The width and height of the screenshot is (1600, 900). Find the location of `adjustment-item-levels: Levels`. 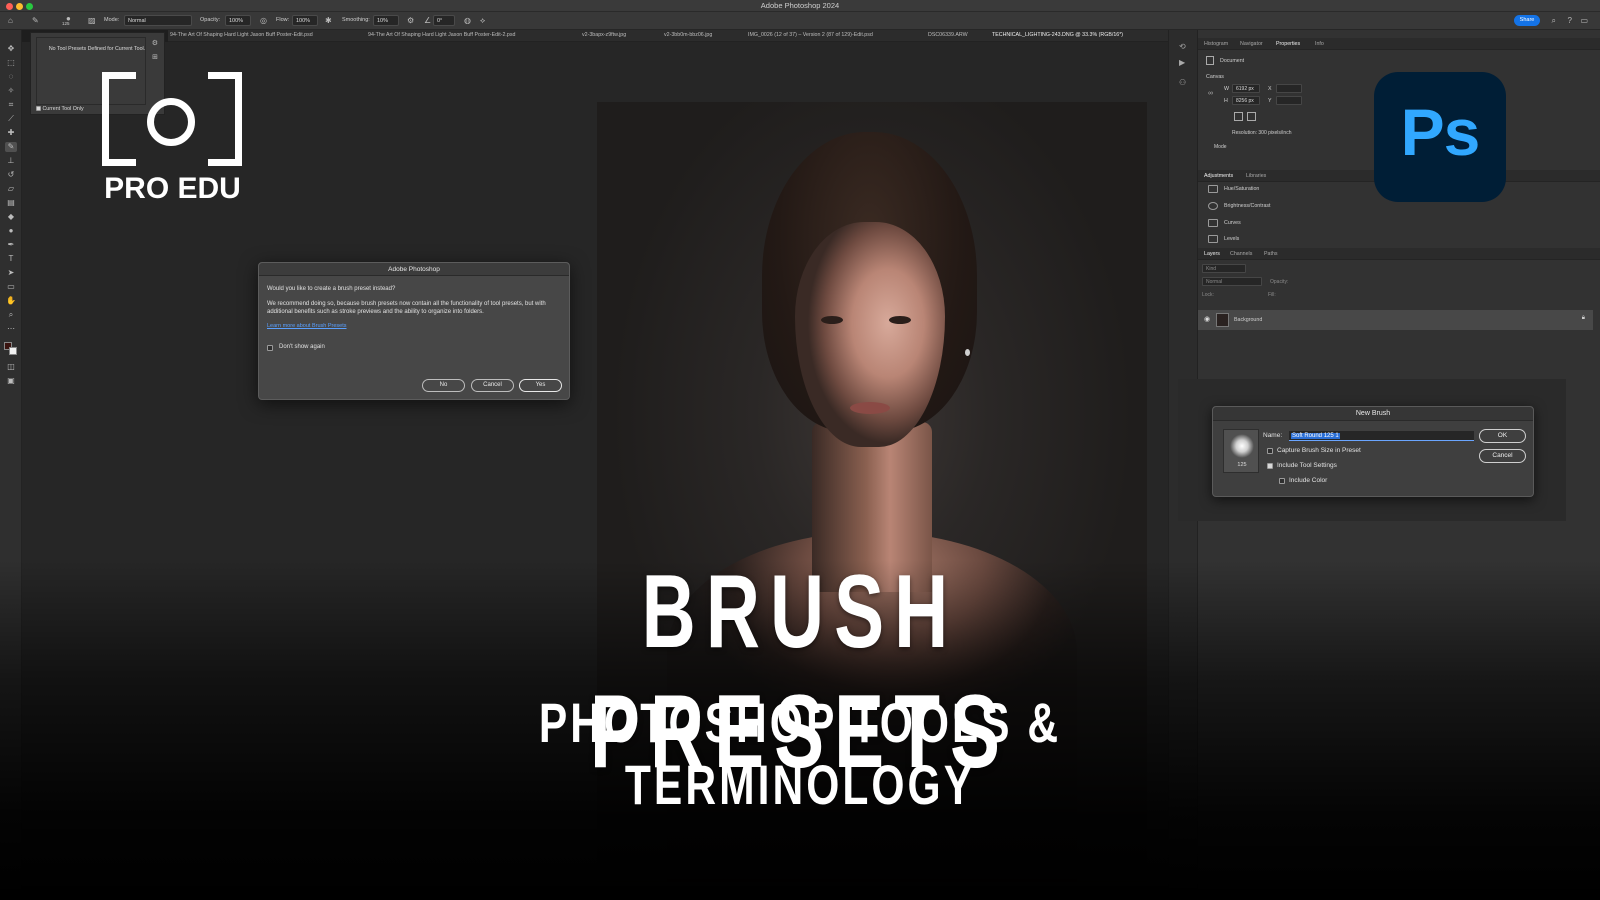

adjustment-item-levels: Levels is located at coordinates (1231, 239).